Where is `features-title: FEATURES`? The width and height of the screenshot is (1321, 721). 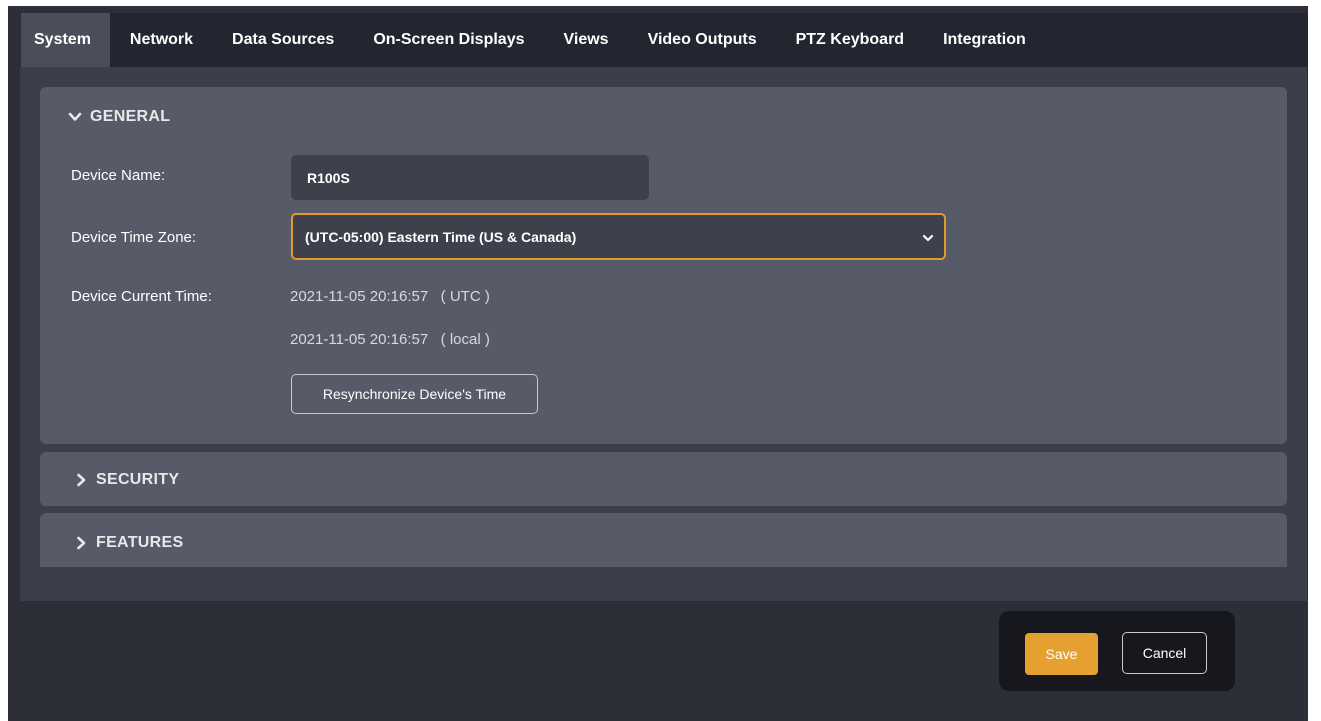 features-title: FEATURES is located at coordinates (140, 542).